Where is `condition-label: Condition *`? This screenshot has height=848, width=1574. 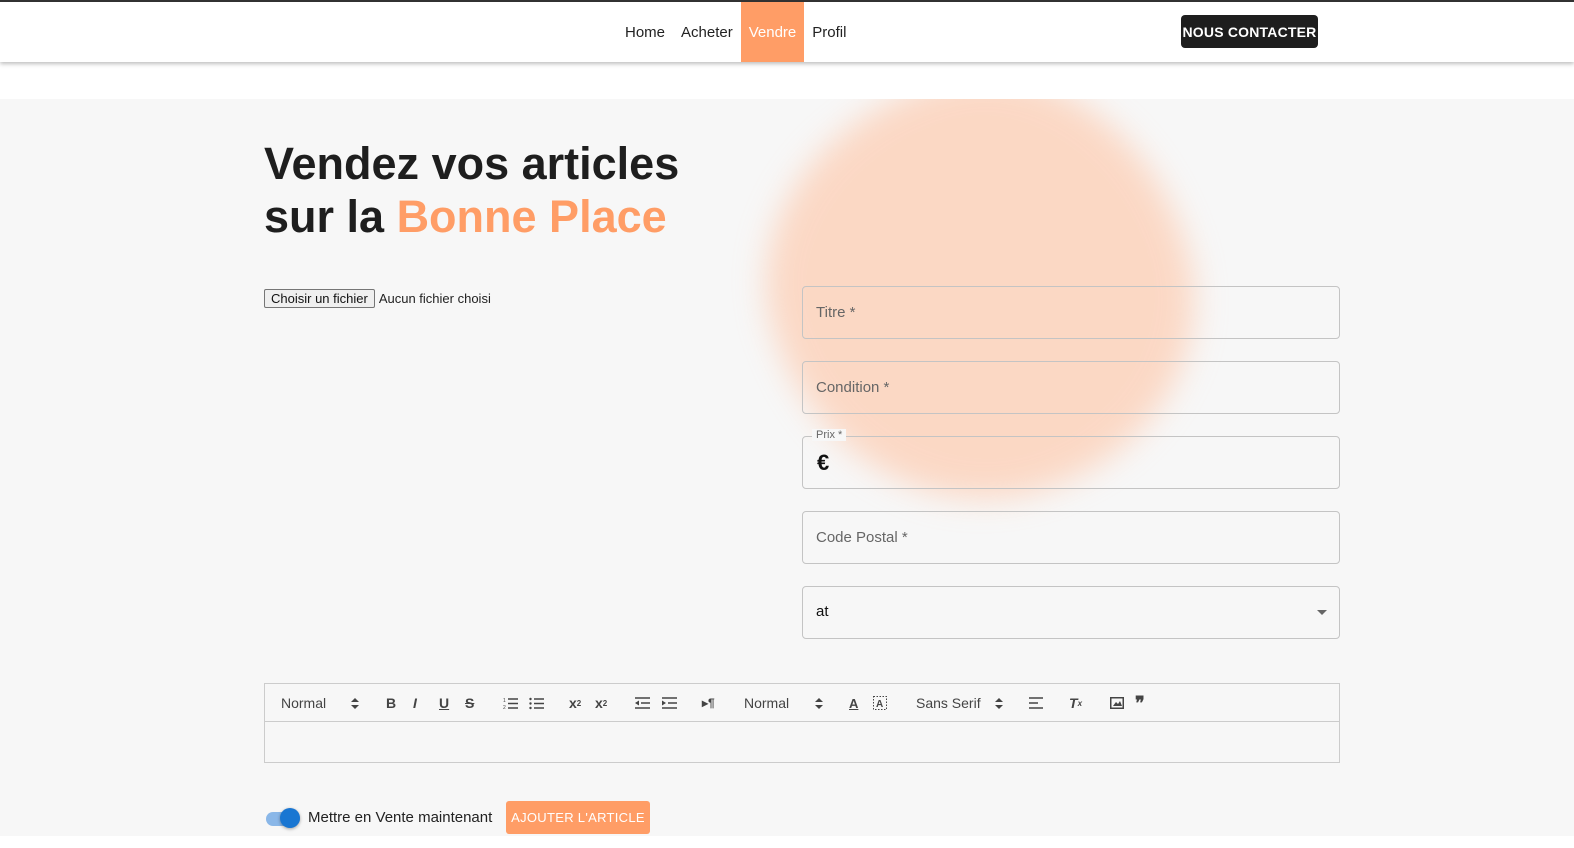 condition-label: Condition * is located at coordinates (853, 387).